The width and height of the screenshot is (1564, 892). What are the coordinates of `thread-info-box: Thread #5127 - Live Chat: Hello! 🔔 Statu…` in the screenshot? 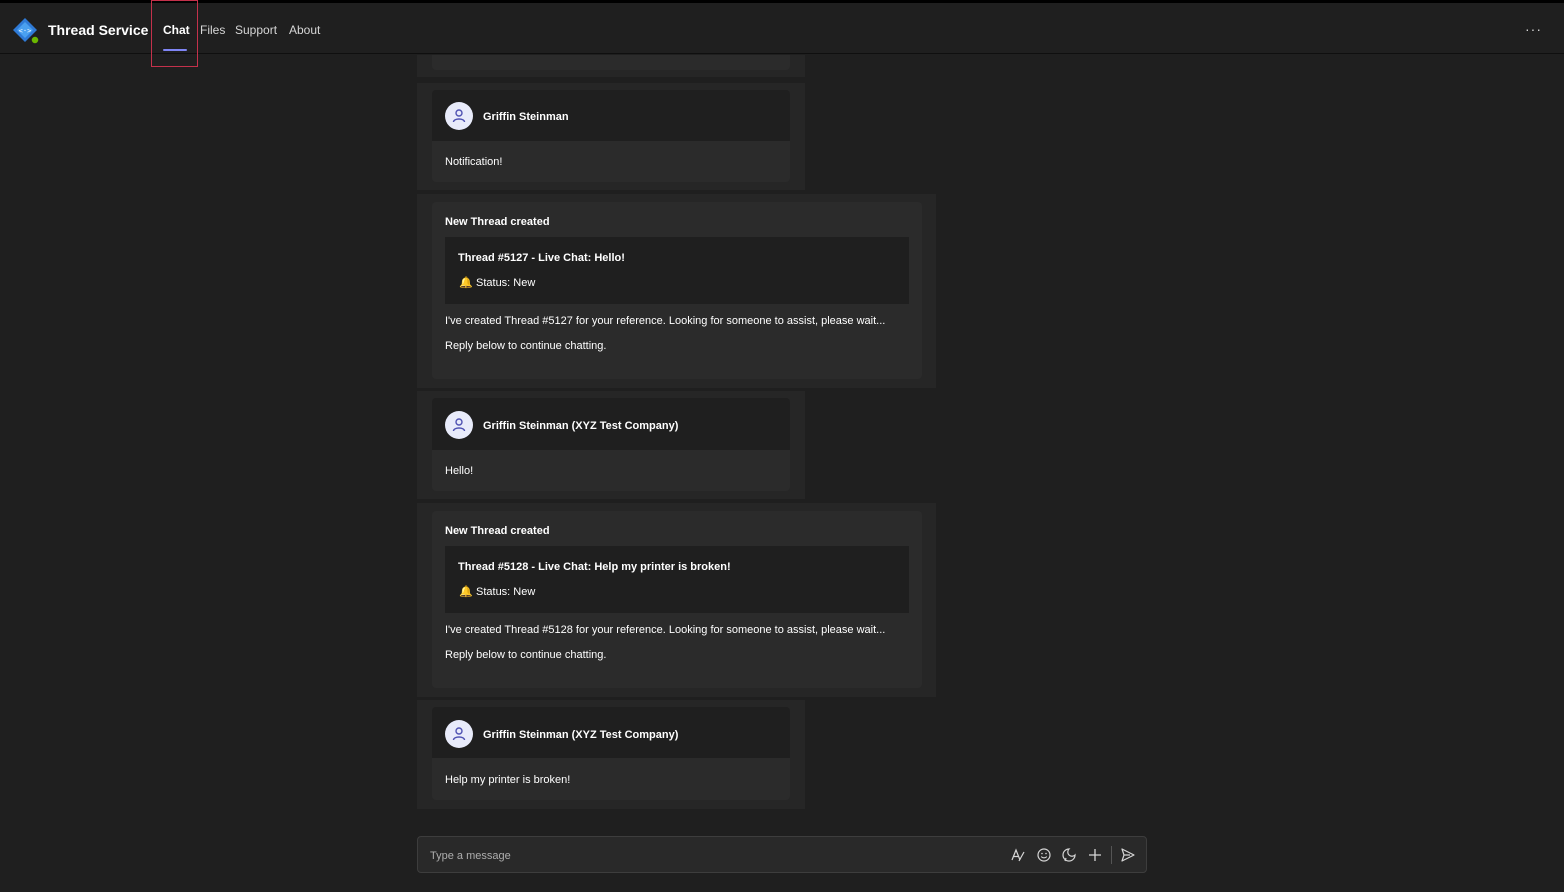 It's located at (677, 270).